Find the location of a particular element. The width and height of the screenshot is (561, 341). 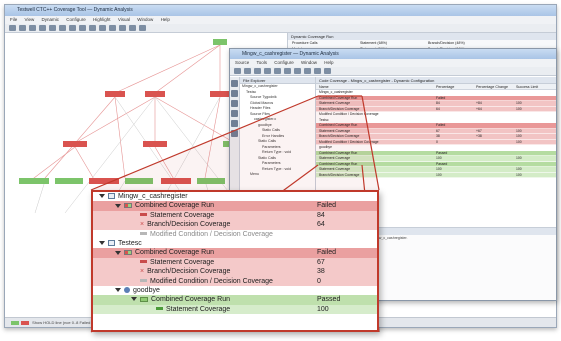

report-cell-percentage: 67 is located at coordinates (438, 130).